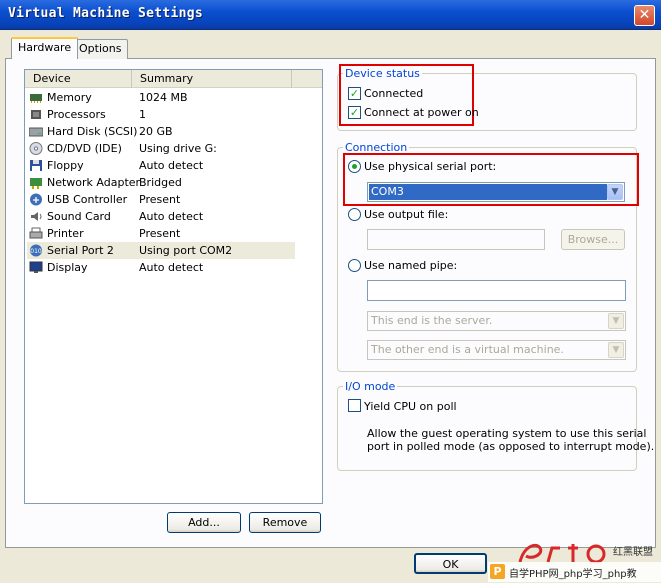 This screenshot has height=583, width=661. I want to click on yield-cpu-label: Yield CPU on poll, so click(410, 406).